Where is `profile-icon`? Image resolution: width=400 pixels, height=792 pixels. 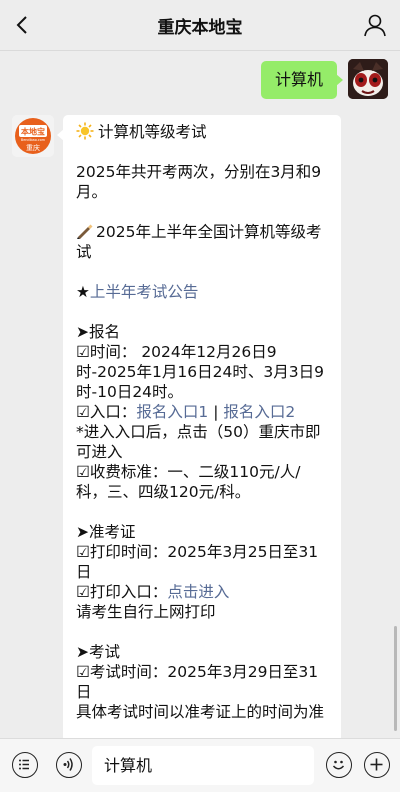 profile-icon is located at coordinates (375, 25).